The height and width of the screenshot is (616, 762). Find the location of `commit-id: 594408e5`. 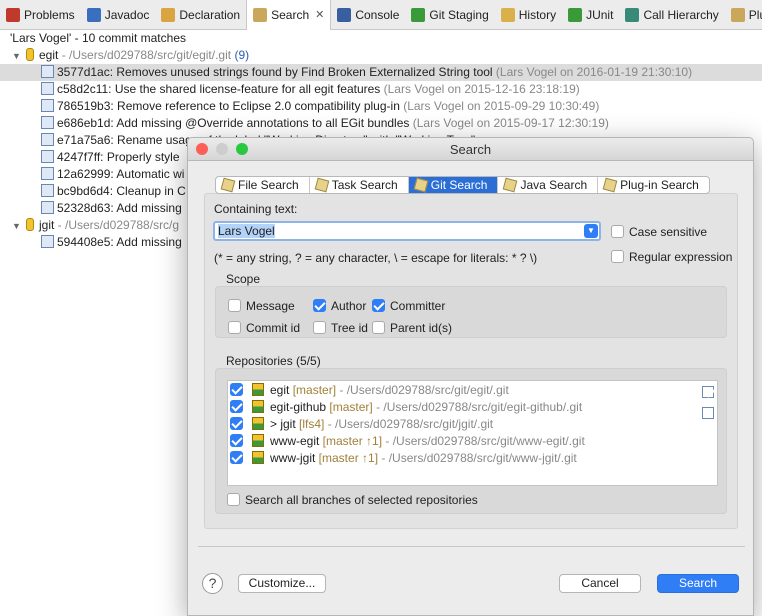

commit-id: 594408e5 is located at coordinates (84, 242).